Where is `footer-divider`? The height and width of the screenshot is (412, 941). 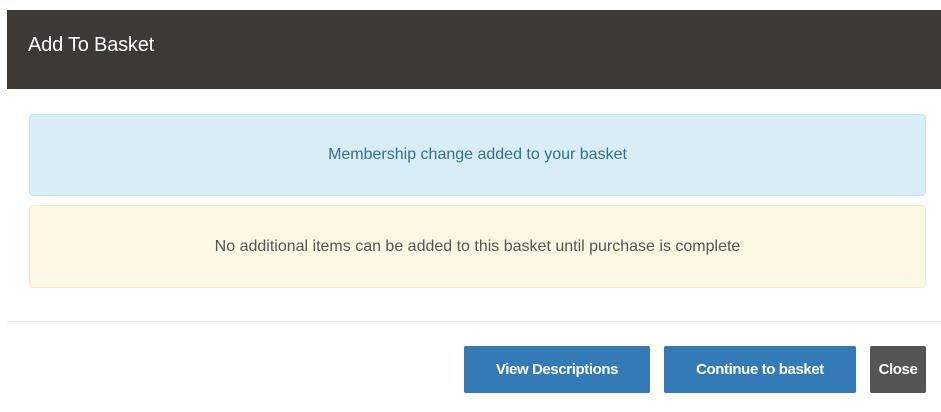 footer-divider is located at coordinates (474, 321).